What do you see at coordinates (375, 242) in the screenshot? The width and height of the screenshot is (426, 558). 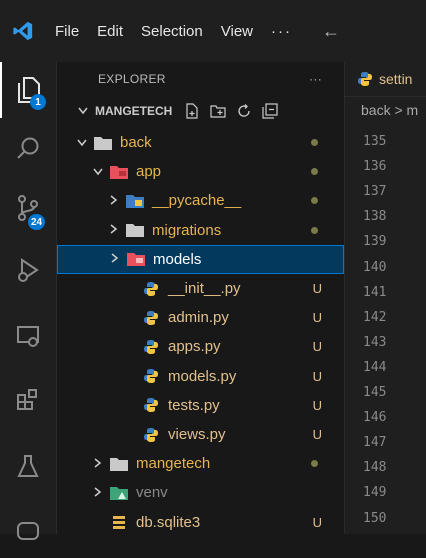 I see `line-number: 139` at bounding box center [375, 242].